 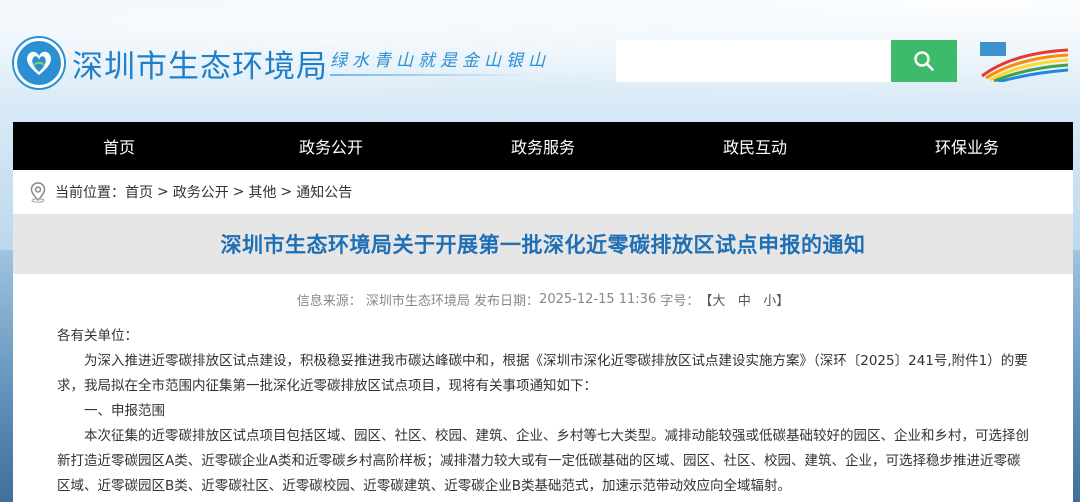 I want to click on slogan: 绿水青山就是金山银山, so click(x=440, y=61).